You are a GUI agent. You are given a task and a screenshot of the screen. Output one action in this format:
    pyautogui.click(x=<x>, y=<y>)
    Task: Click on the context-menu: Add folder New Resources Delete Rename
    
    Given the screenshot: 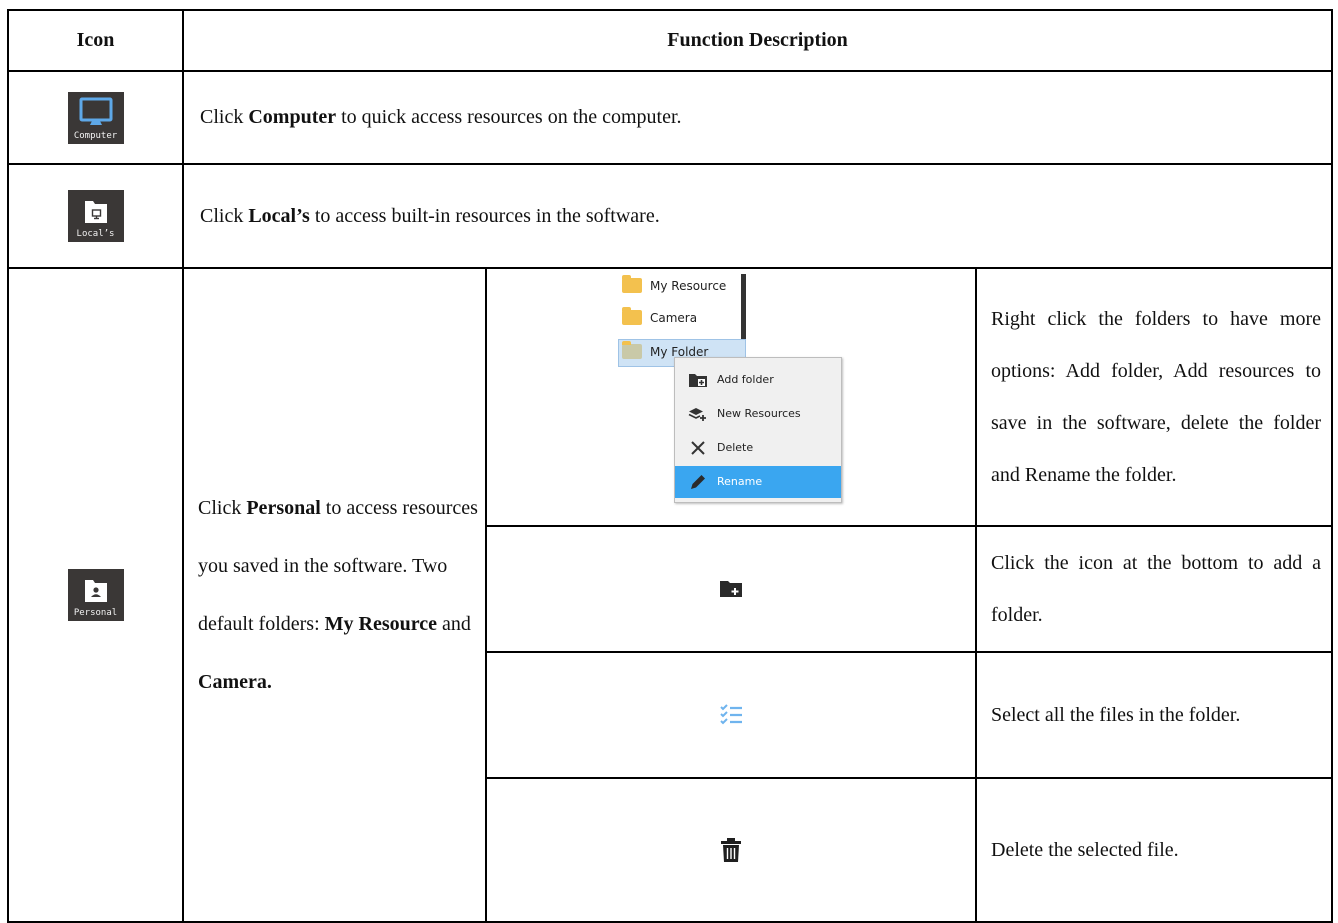 What is the action you would take?
    pyautogui.click(x=758, y=429)
    